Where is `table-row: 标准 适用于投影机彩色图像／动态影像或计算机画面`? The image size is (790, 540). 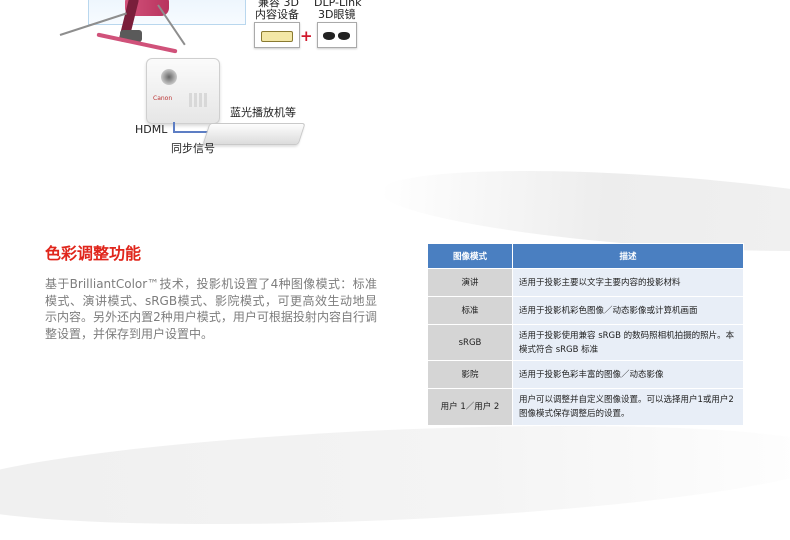
table-row: 标准 适用于投影机彩色图像／动态影像或计算机画面 is located at coordinates (585, 310).